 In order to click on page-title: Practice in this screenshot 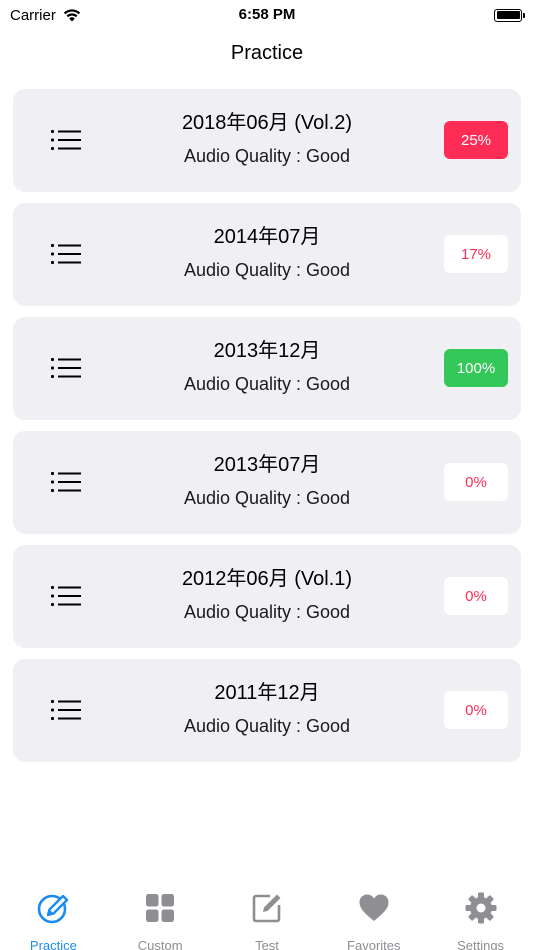, I will do `click(267, 53)`.